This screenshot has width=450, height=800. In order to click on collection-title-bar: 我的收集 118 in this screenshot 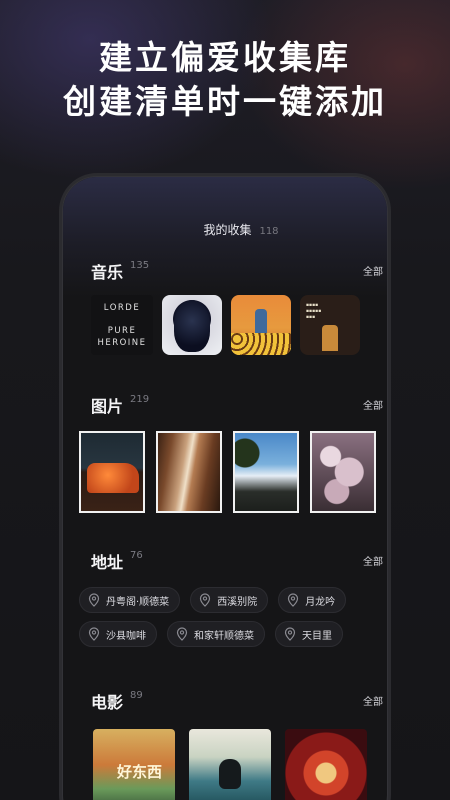, I will do `click(225, 229)`.